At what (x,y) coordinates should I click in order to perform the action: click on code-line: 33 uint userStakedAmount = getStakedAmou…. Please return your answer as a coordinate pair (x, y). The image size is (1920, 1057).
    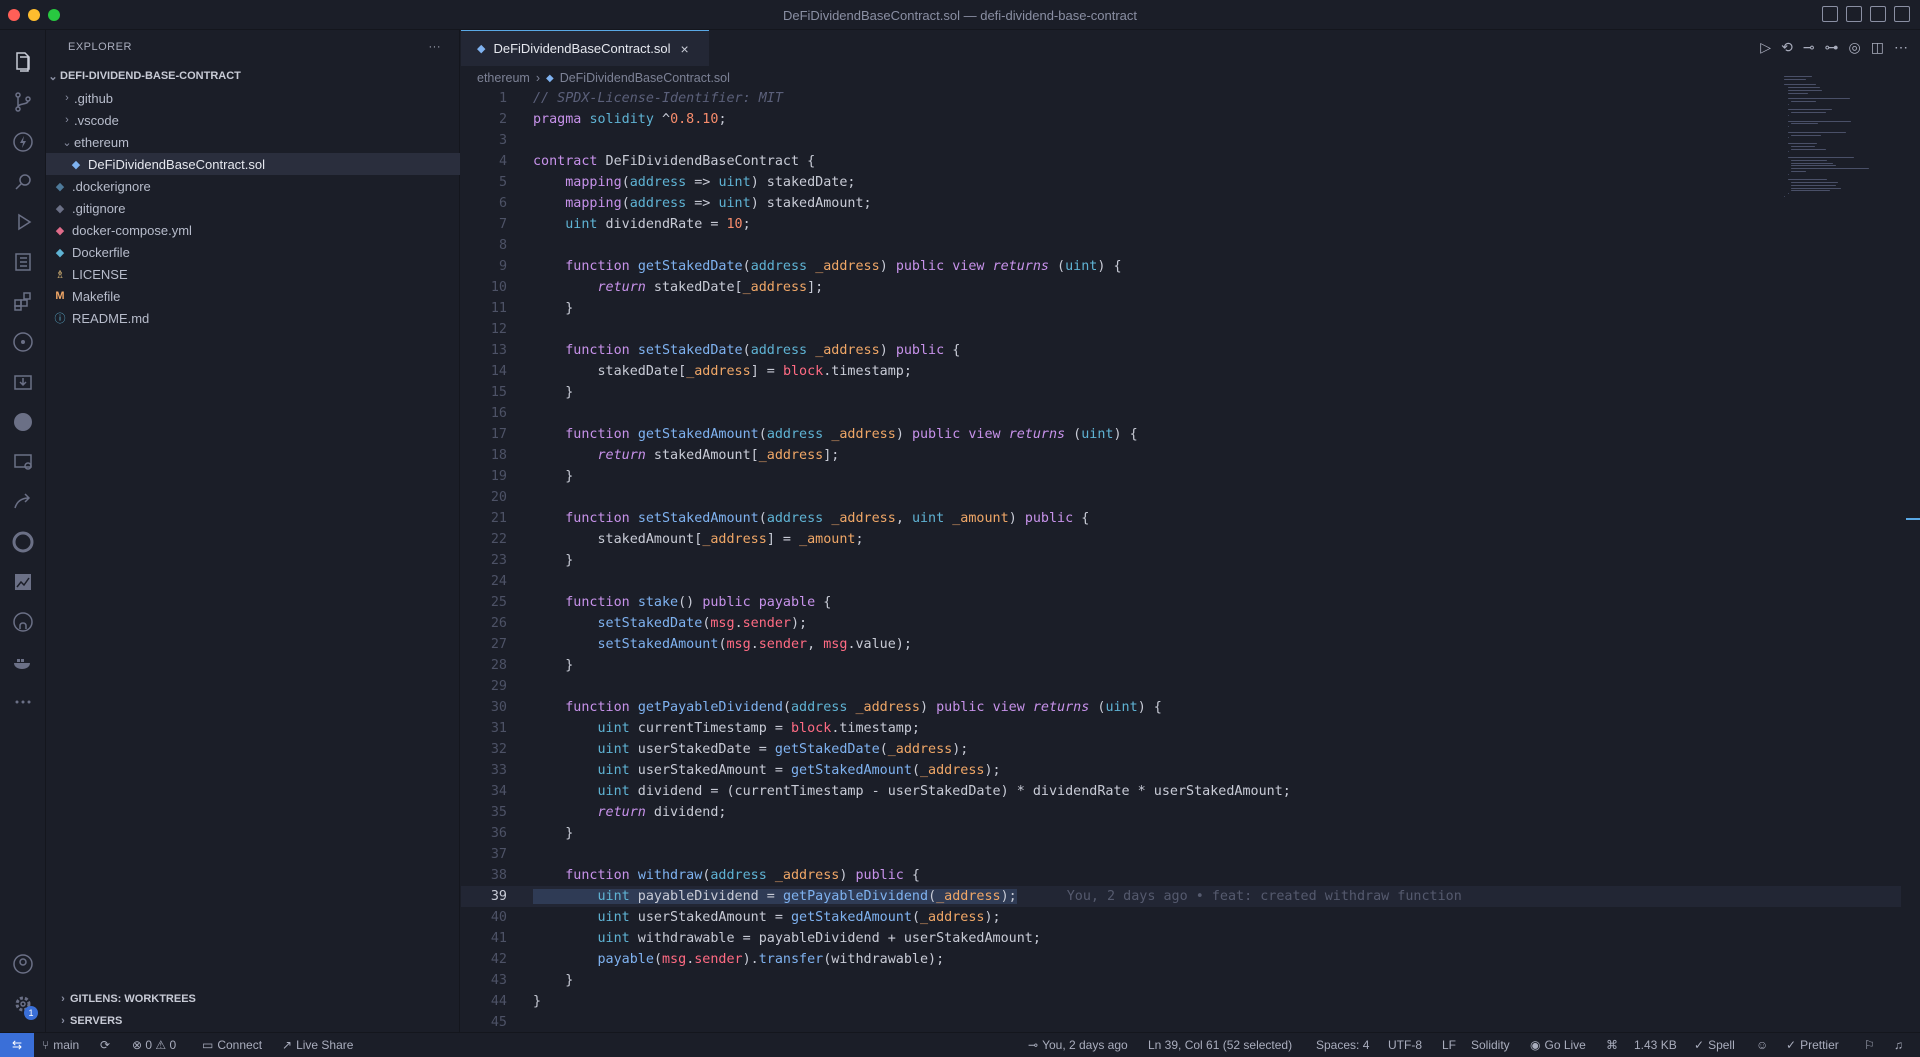
    Looking at the image, I should click on (1181, 770).